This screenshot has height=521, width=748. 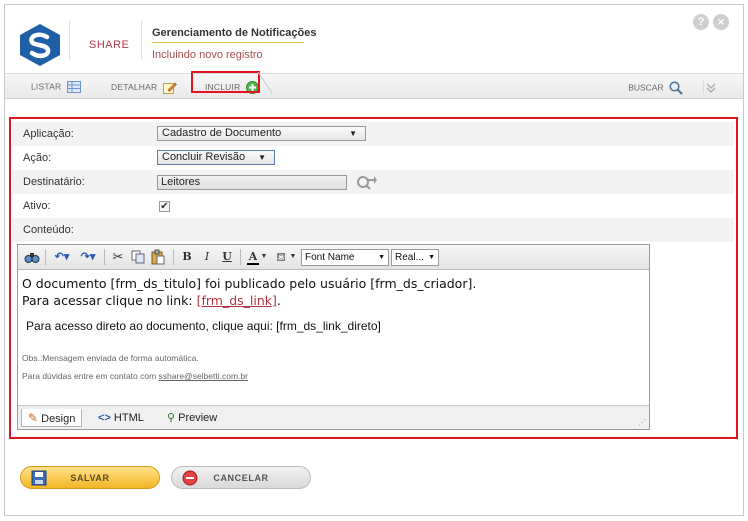 I want to click on save-label: SALVAR, so click(x=90, y=478).